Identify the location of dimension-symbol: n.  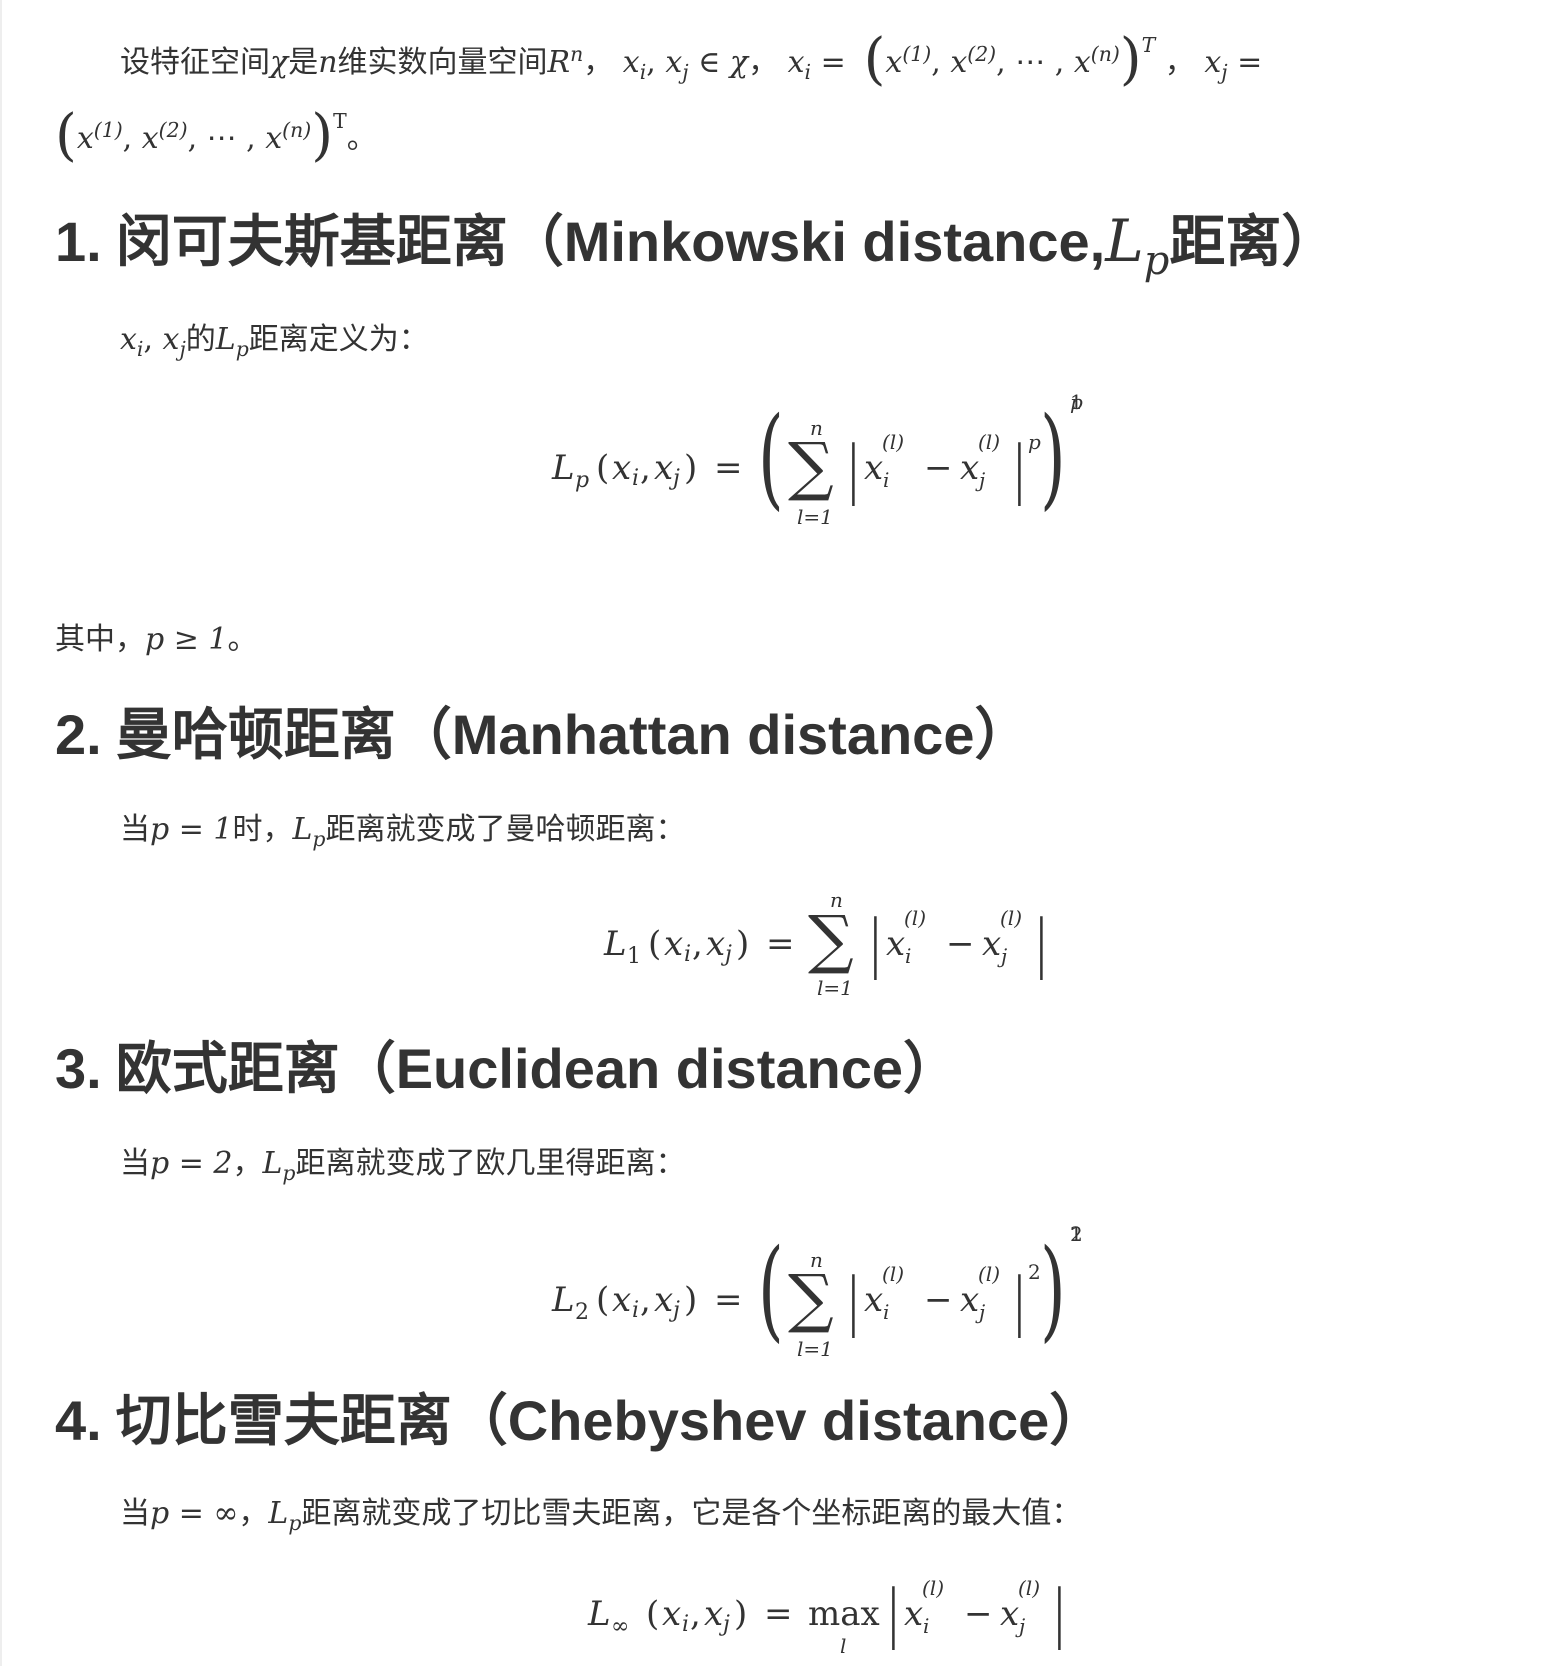
(328, 62).